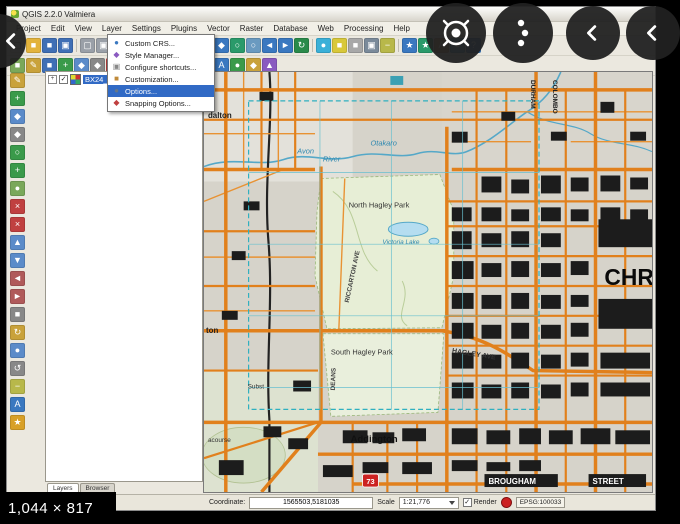 The width and height of the screenshot is (680, 524). What do you see at coordinates (532, 94) in the screenshot?
I see `map-label: DURHAM` at bounding box center [532, 94].